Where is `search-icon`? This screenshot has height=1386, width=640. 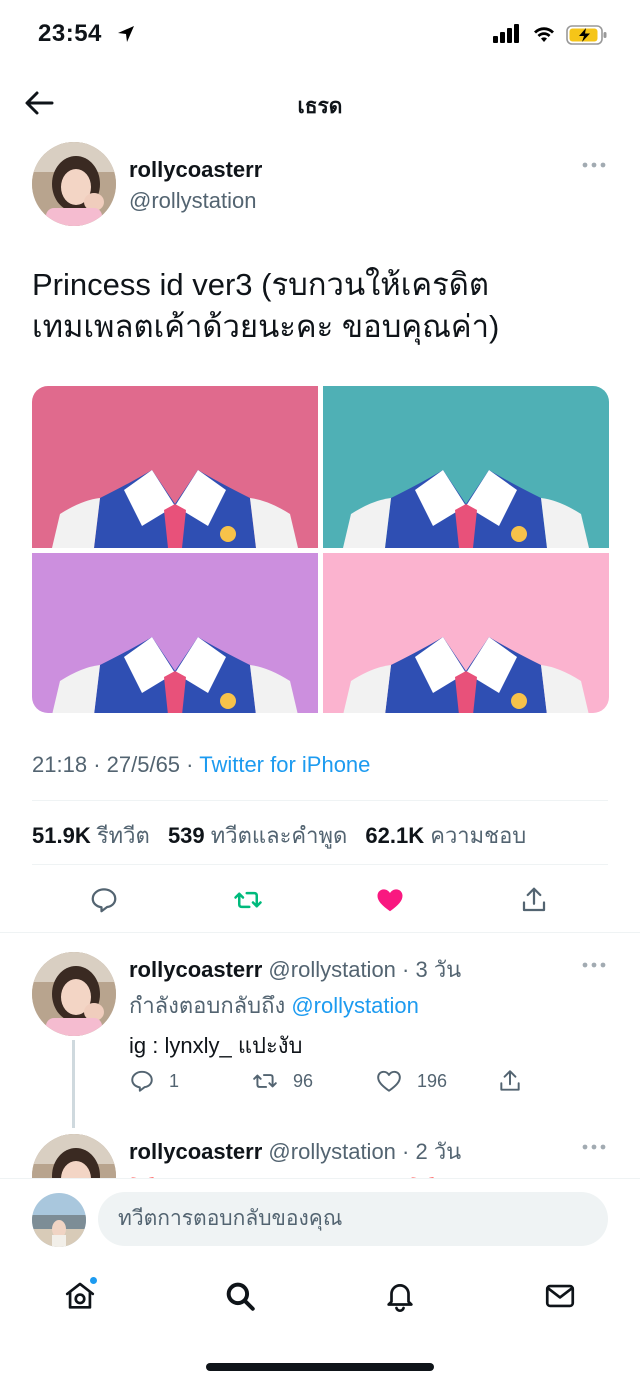 search-icon is located at coordinates (240, 1296).